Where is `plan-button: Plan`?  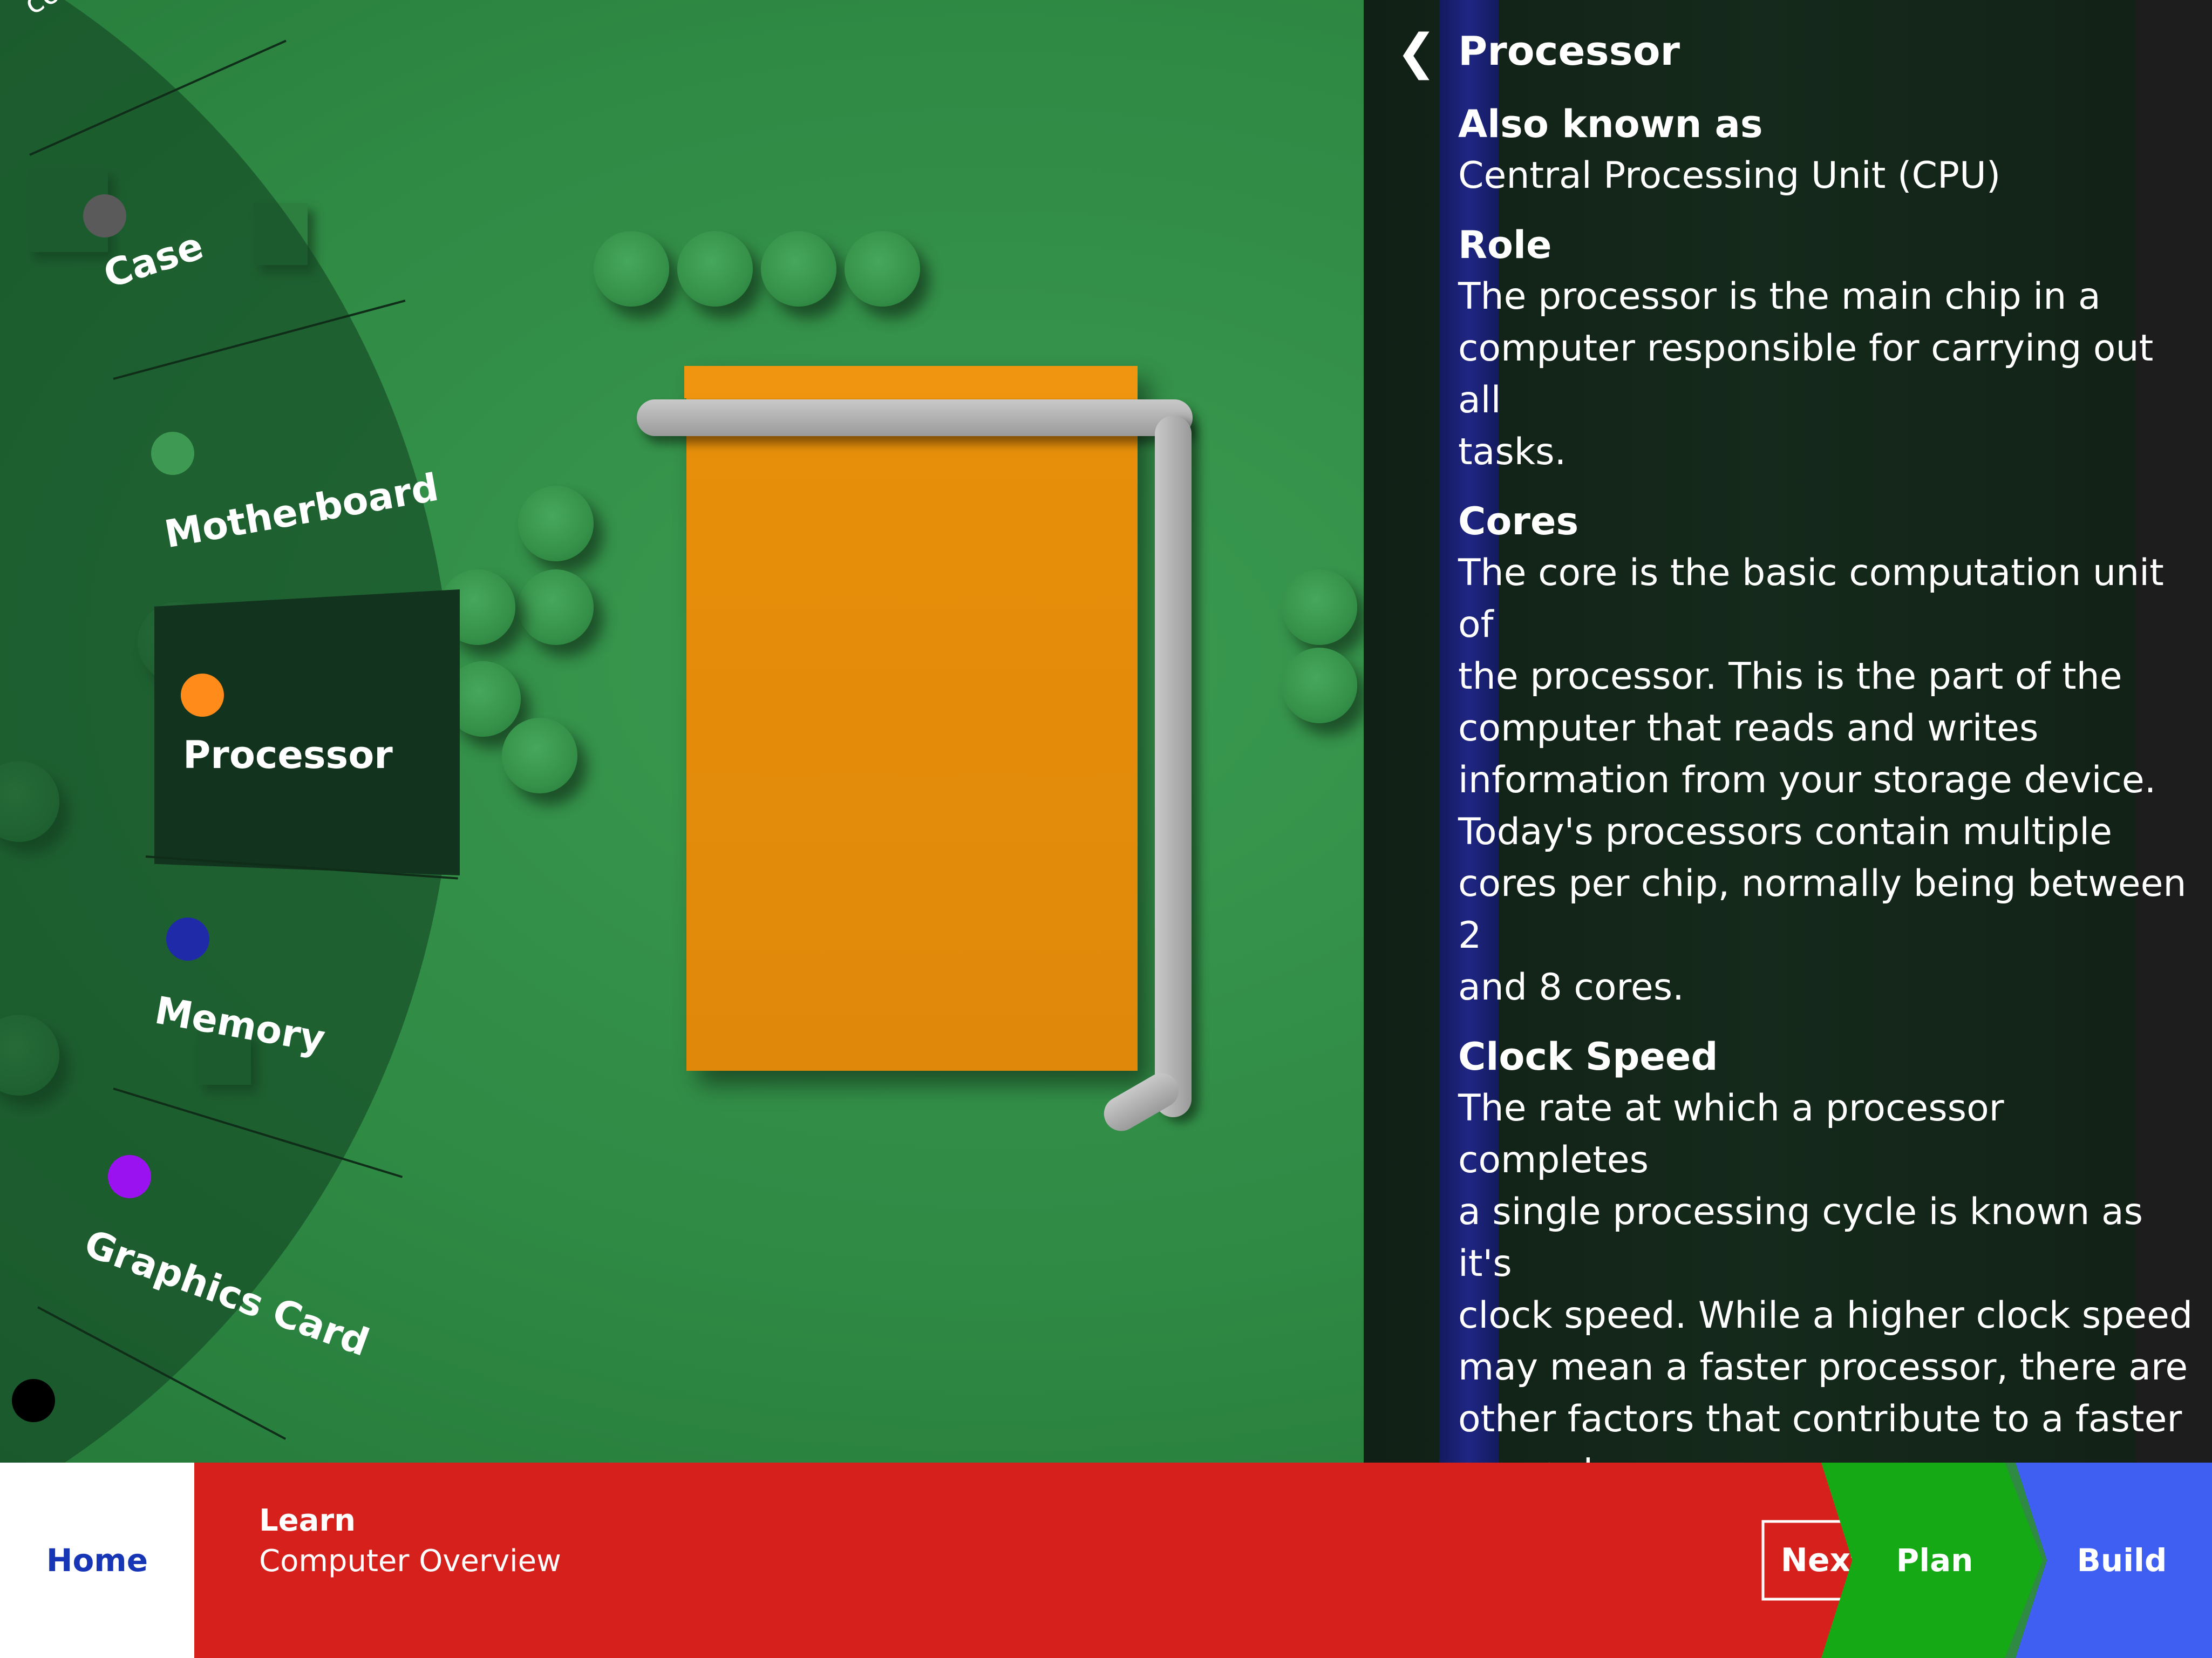
plan-button: Plan is located at coordinates (1932, 1560).